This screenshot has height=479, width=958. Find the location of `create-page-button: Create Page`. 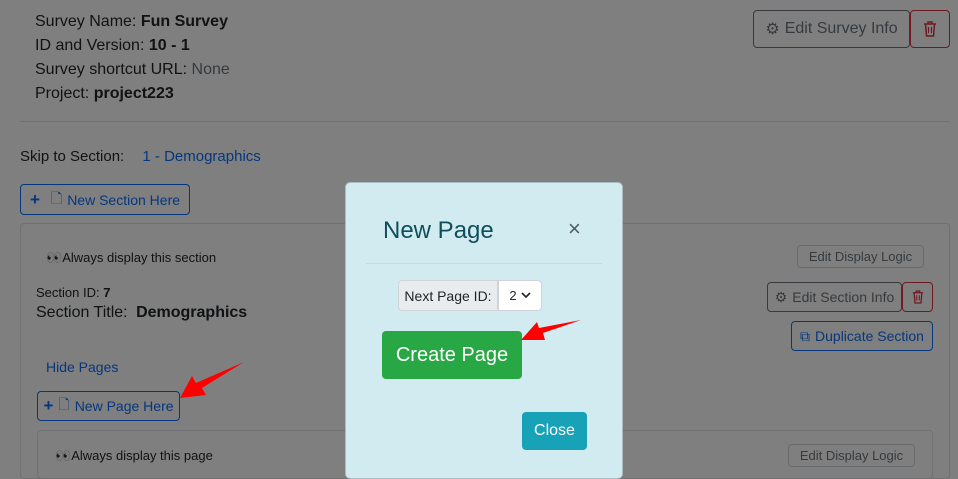

create-page-button: Create Page is located at coordinates (452, 355).